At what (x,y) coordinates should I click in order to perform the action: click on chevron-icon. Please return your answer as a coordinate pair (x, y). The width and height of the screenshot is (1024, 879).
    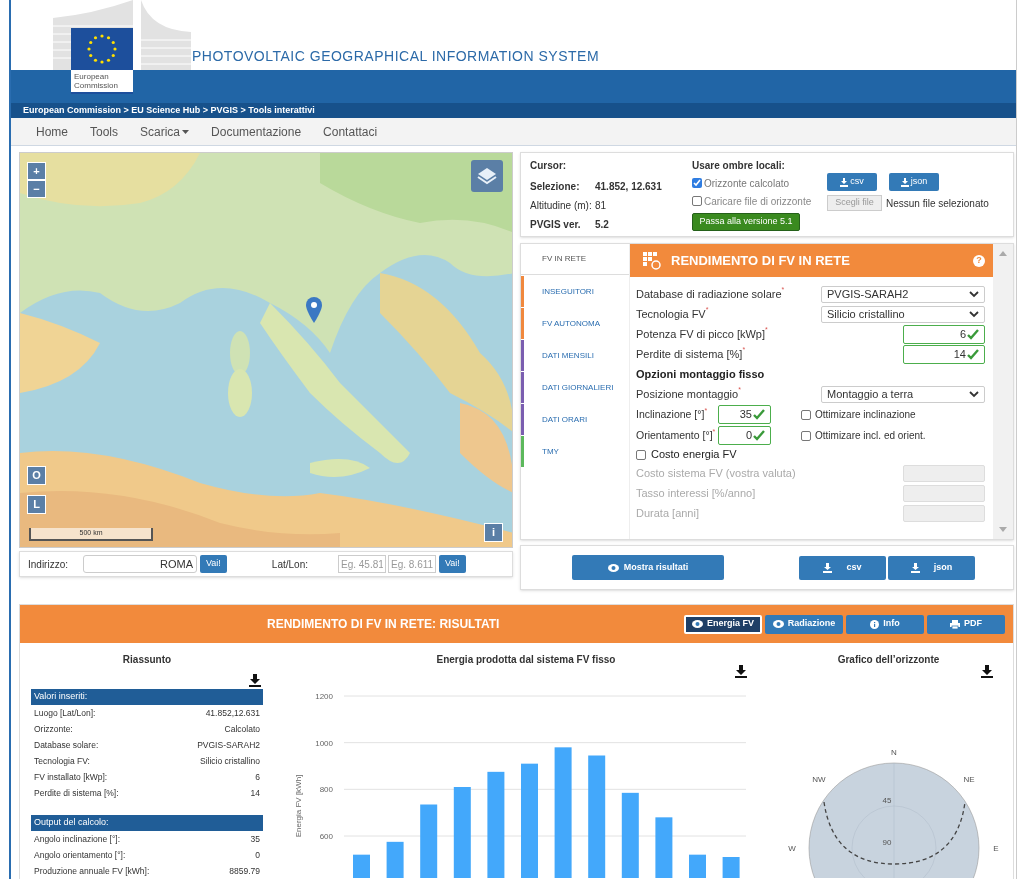
    Looking at the image, I should click on (974, 294).